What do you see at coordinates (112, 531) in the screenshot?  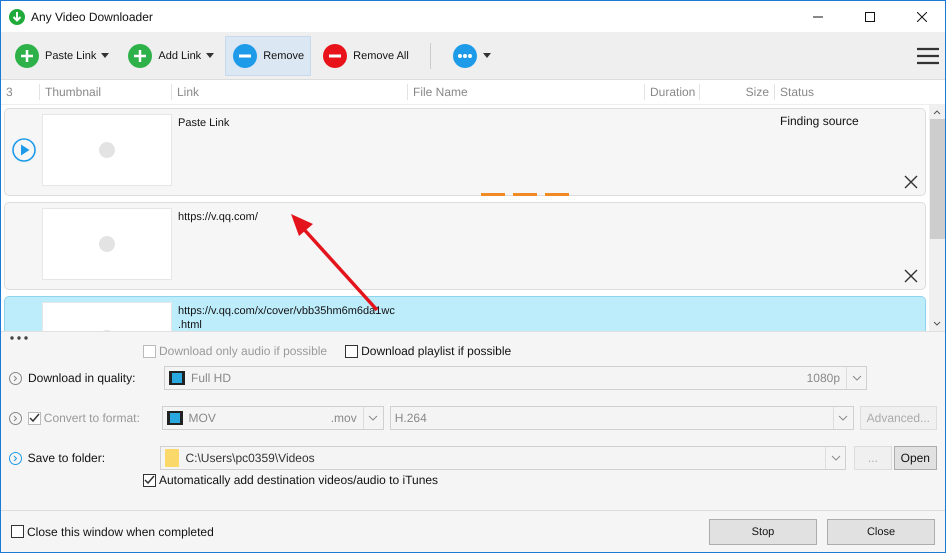 I see `checkbox: Close this window when completed` at bounding box center [112, 531].